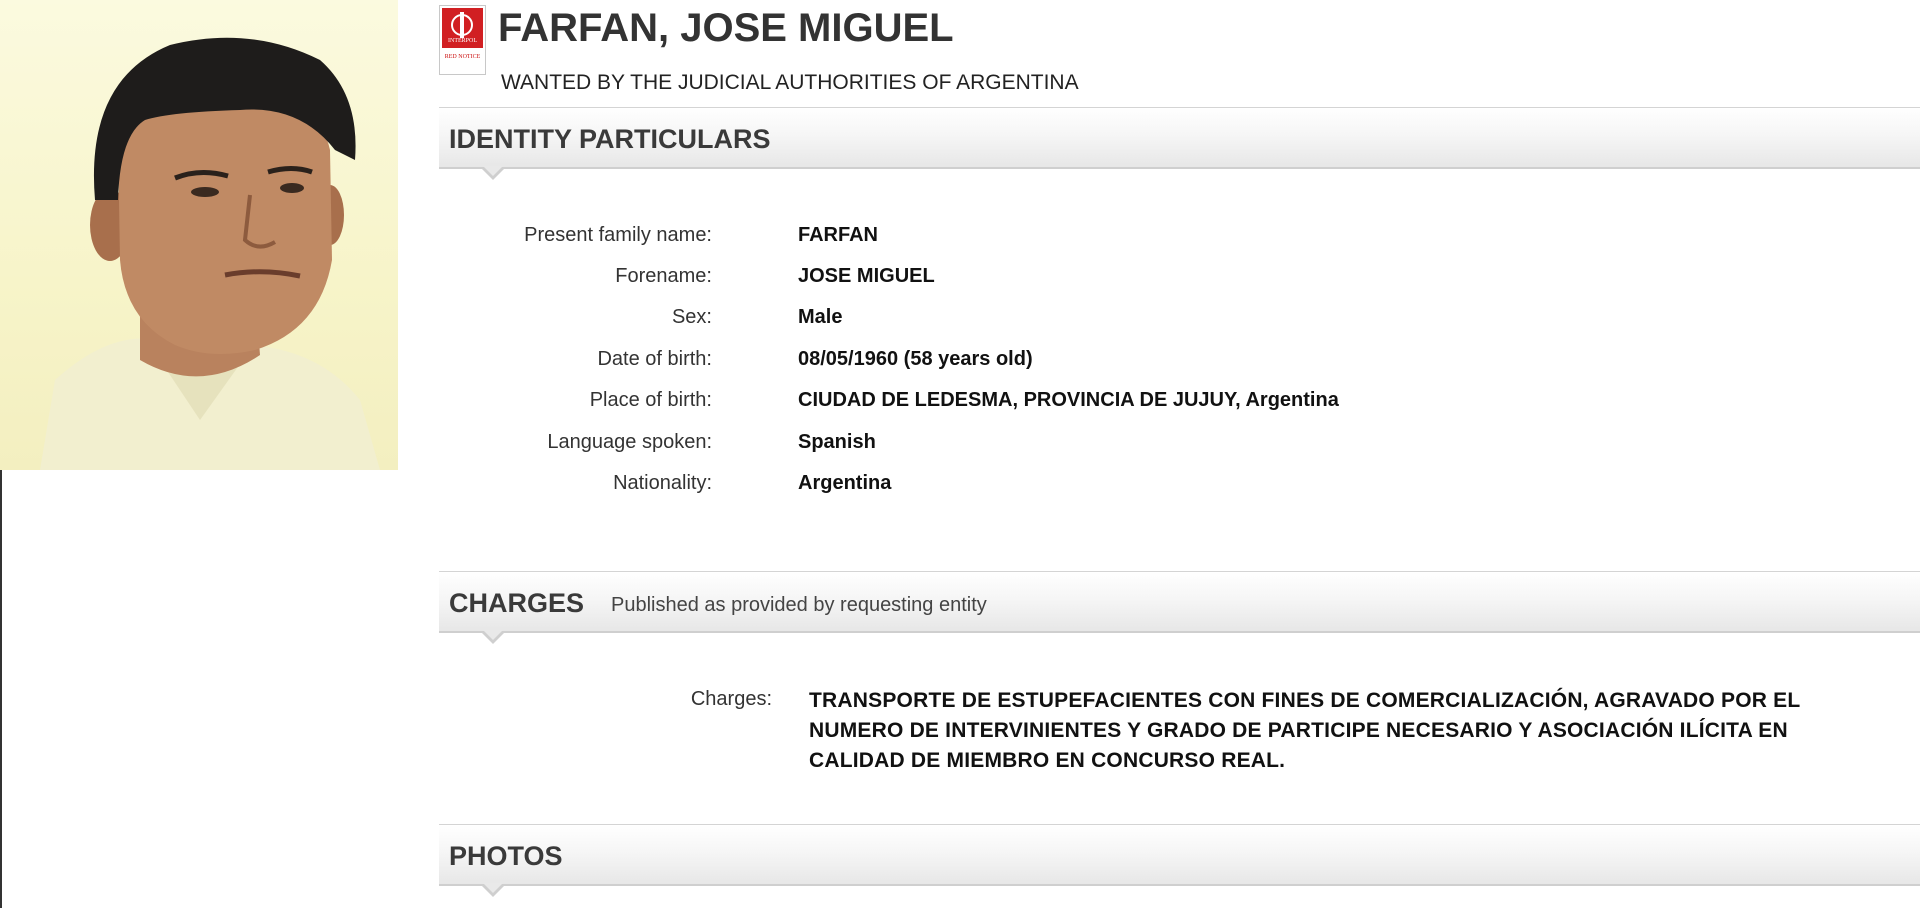 The image size is (1920, 908). Describe the element at coordinates (726, 28) in the screenshot. I see `person-name-title: FARFAN, JOSE MIGUEL` at that location.